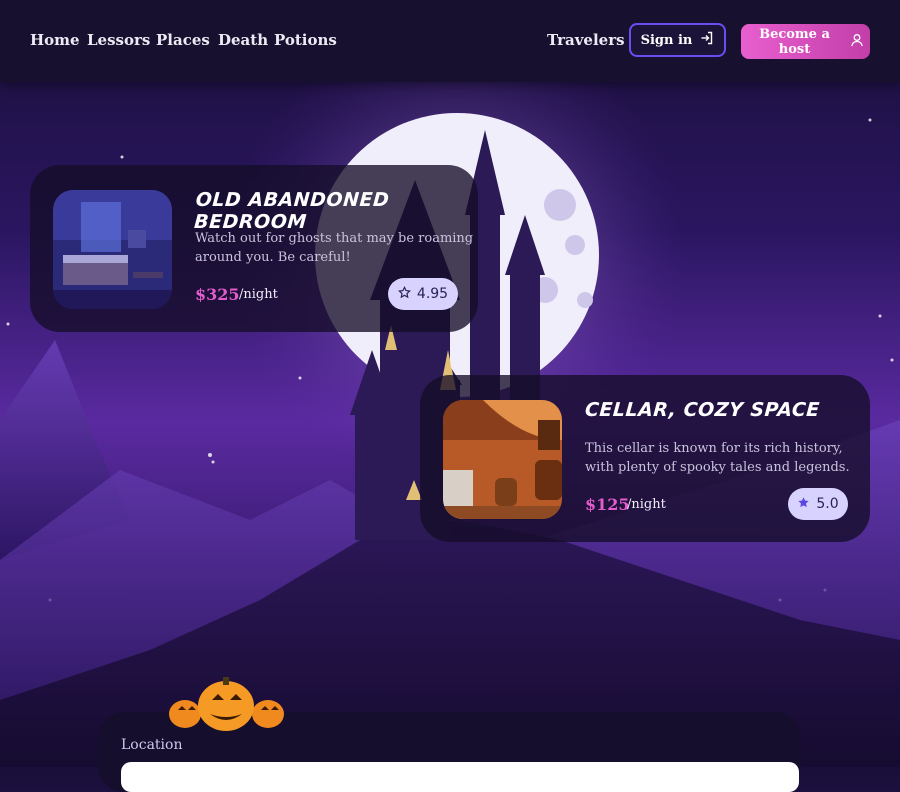 The width and height of the screenshot is (900, 792). I want to click on rating-badge: 4.95, so click(423, 294).